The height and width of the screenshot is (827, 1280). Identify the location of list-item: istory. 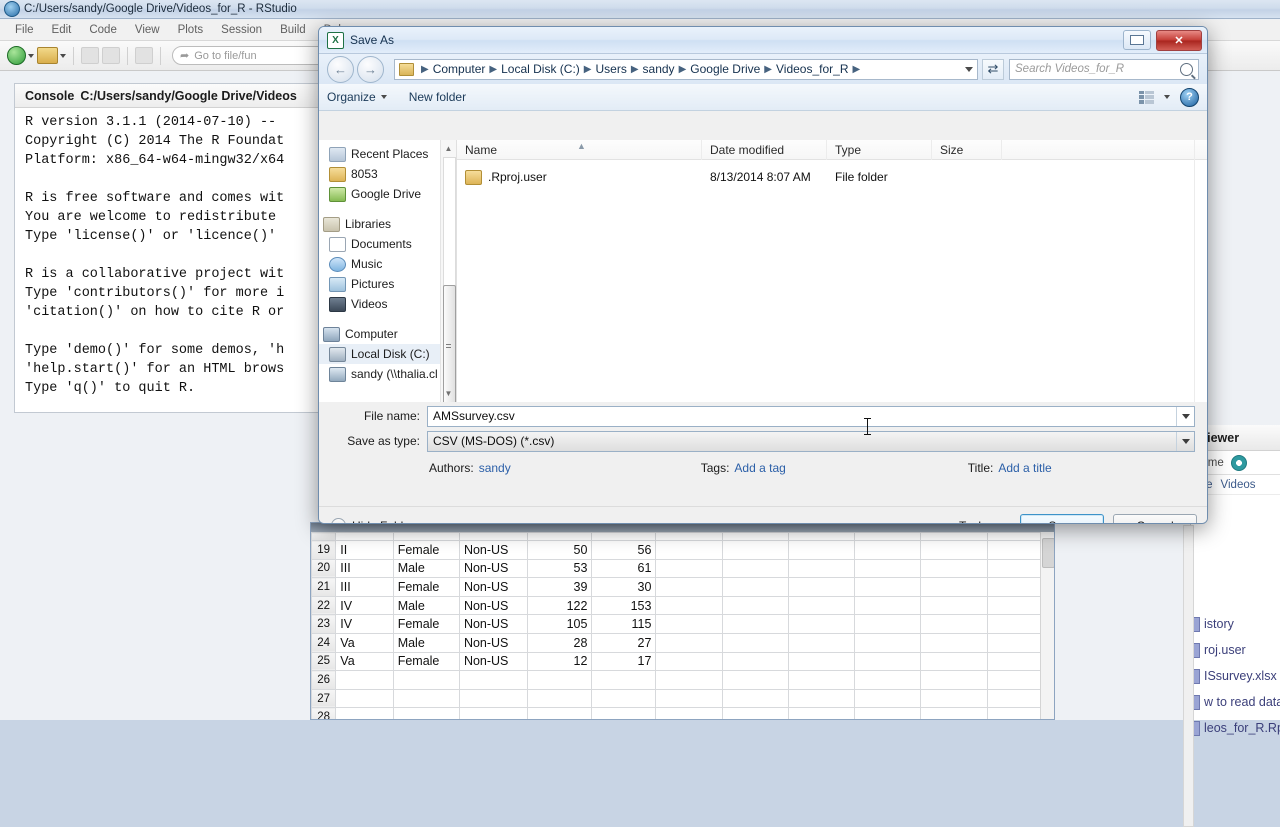
(1235, 624).